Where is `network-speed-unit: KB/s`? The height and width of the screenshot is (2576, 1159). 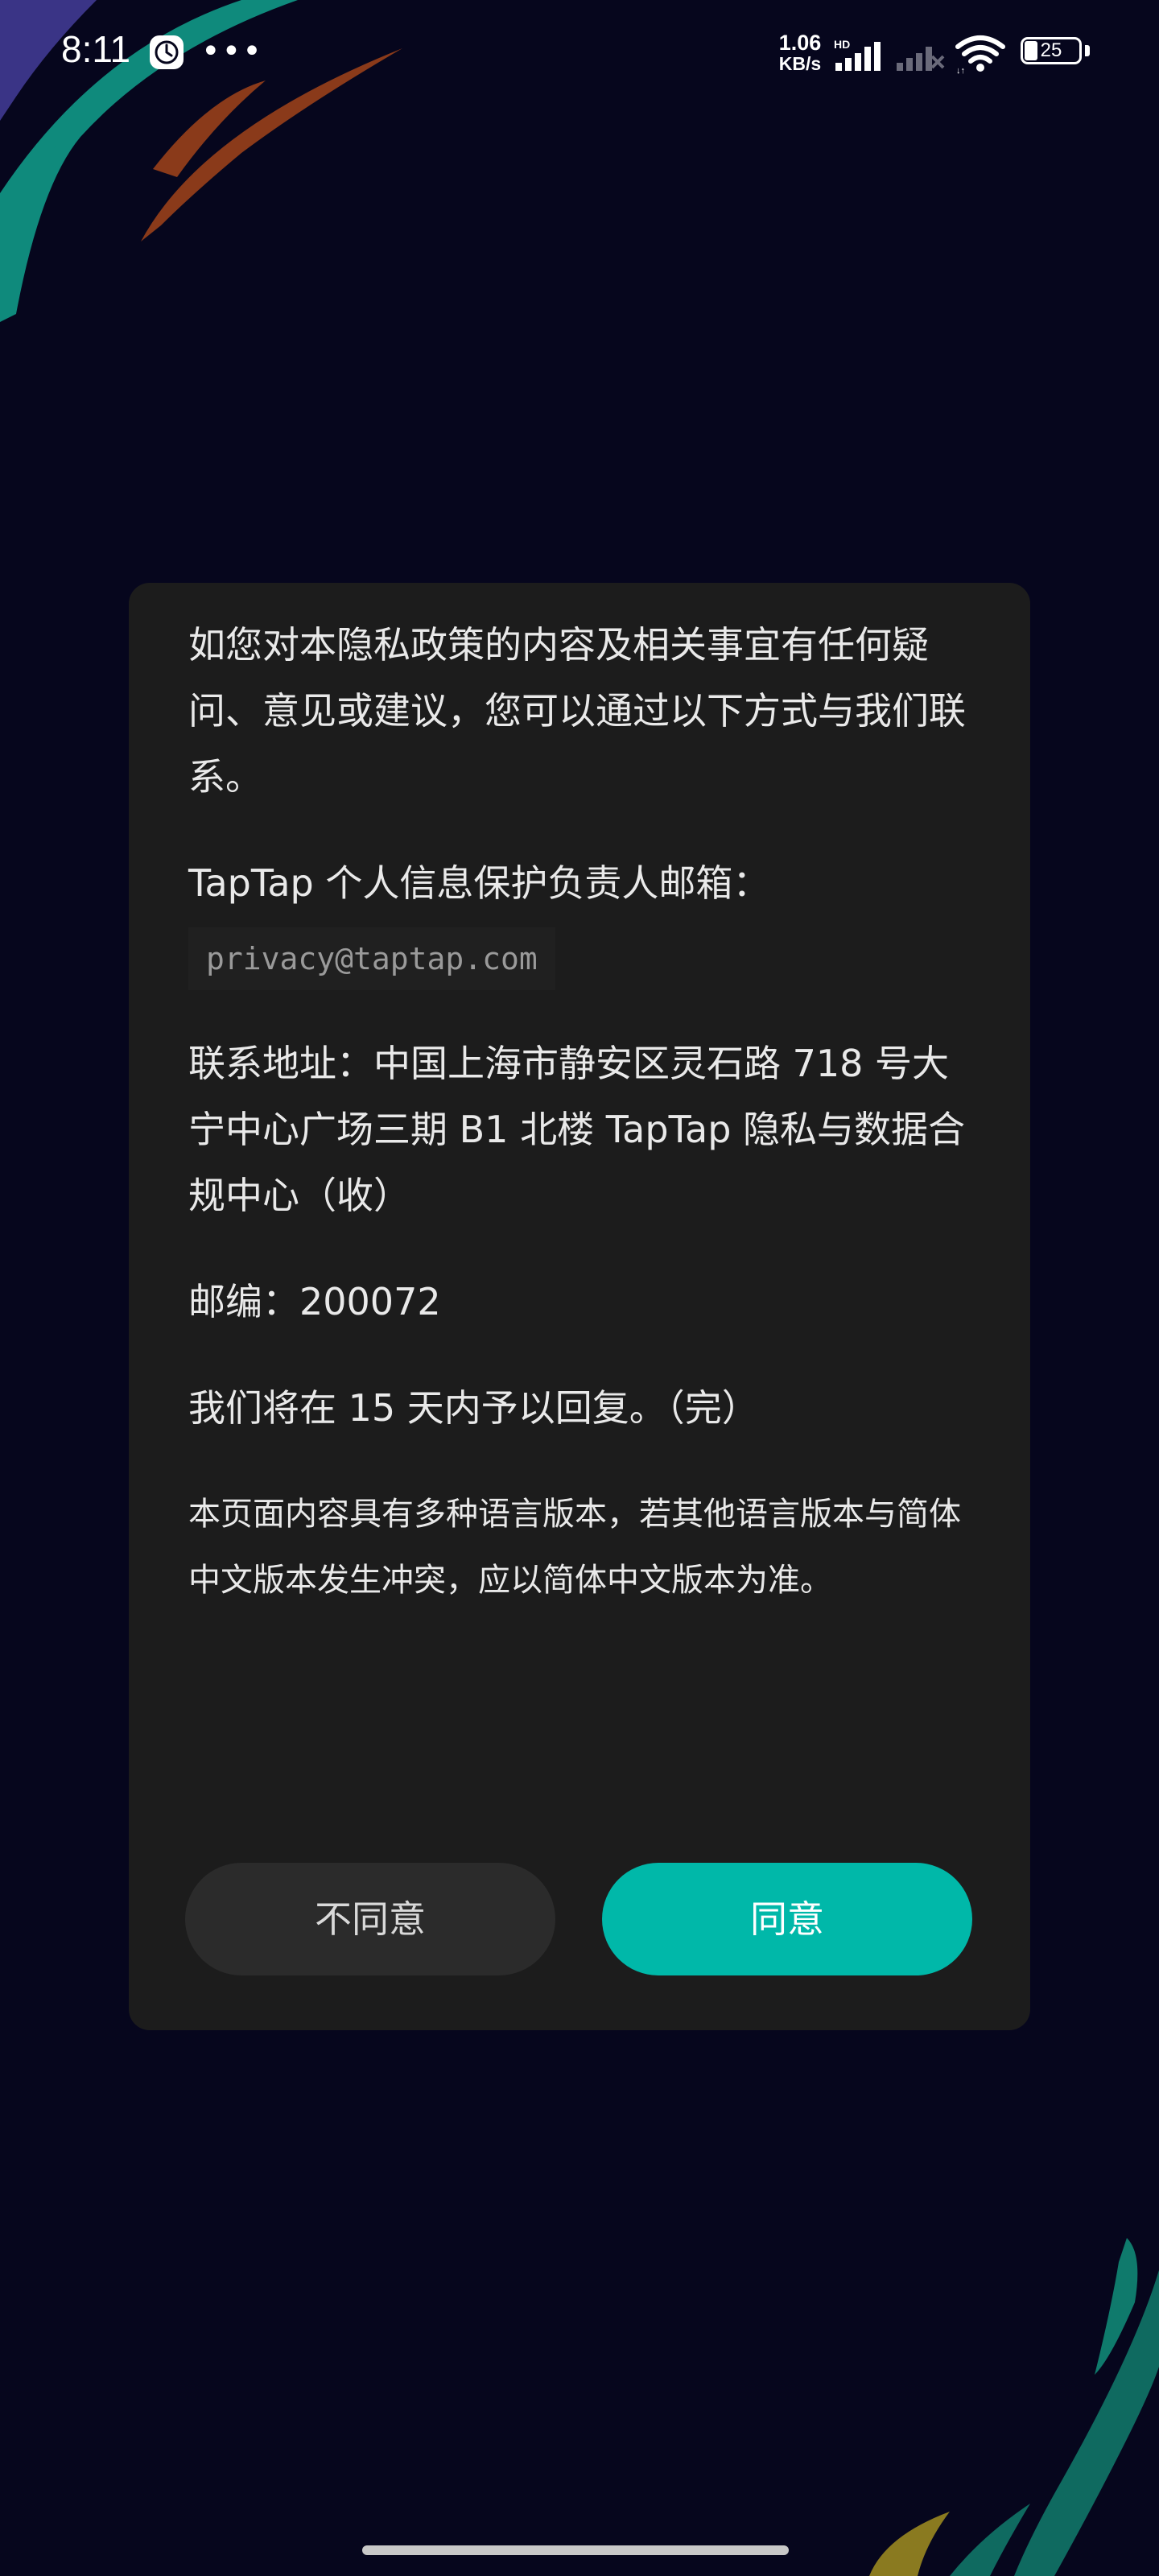
network-speed-unit: KB/s is located at coordinates (800, 63).